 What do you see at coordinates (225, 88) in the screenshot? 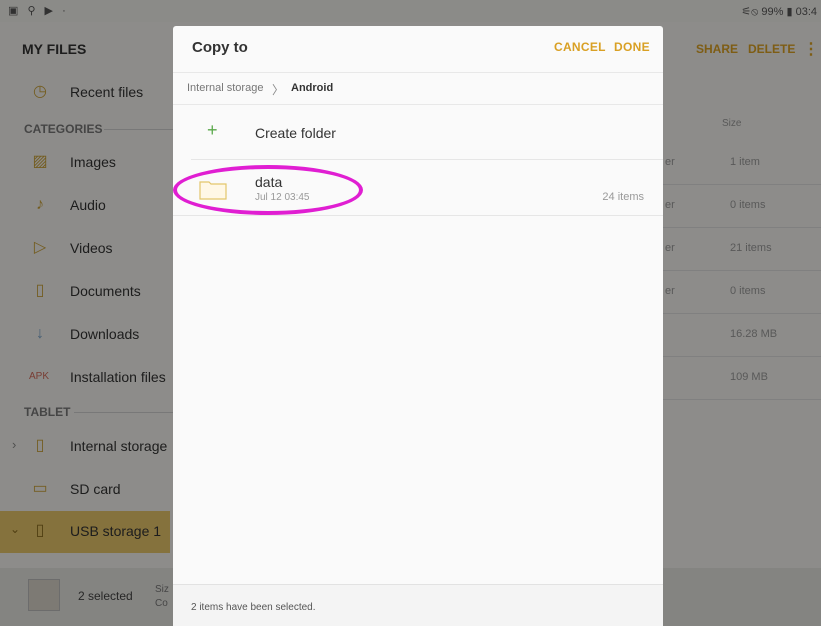
I see `breadcrumb-internal-storage: Internal storage` at bounding box center [225, 88].